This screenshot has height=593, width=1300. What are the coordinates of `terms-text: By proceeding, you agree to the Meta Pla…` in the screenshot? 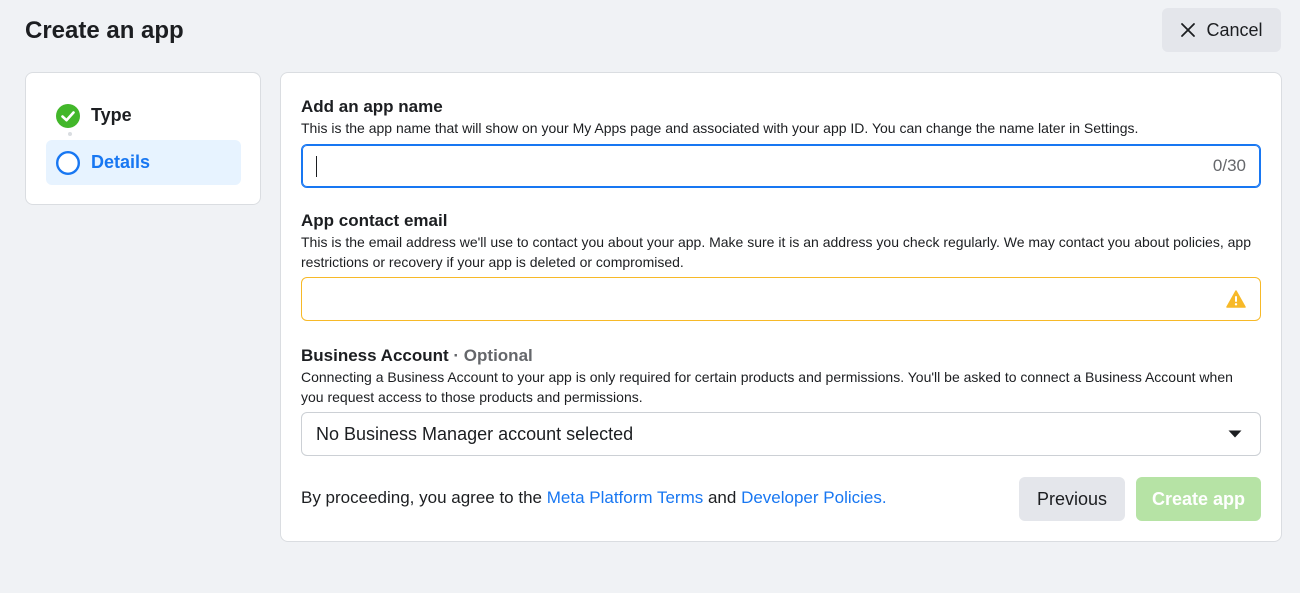 It's located at (594, 498).